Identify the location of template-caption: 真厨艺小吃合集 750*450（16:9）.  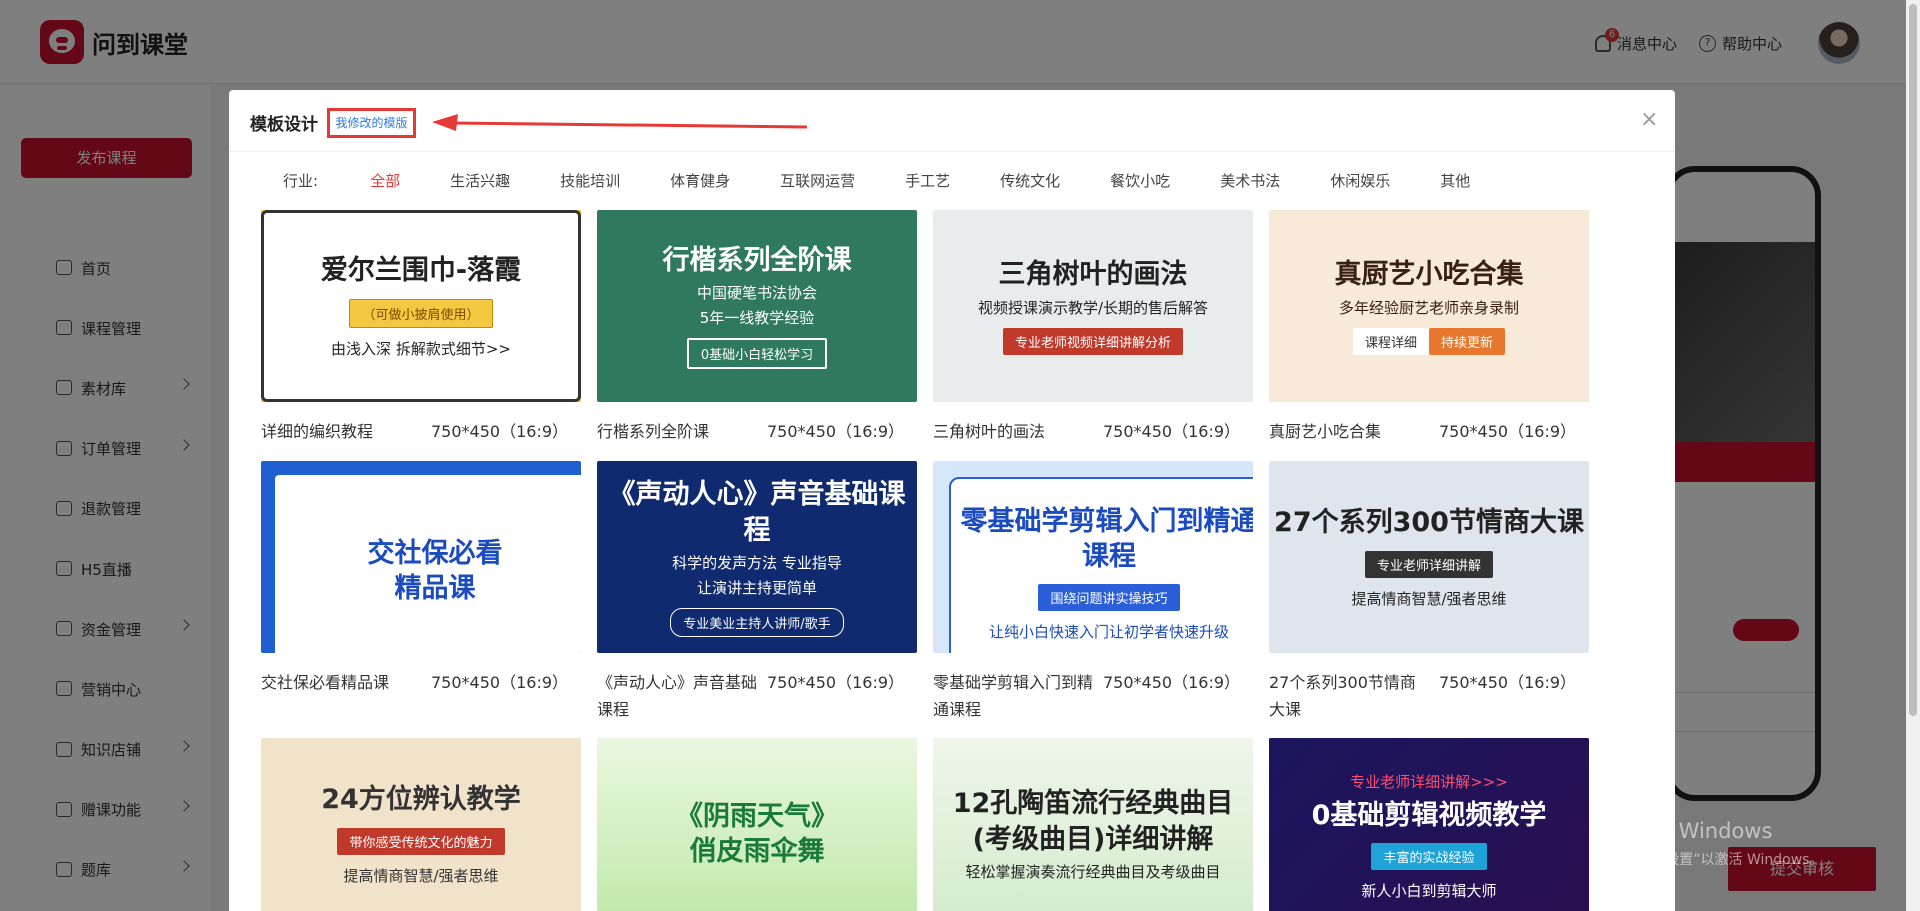
(1429, 431).